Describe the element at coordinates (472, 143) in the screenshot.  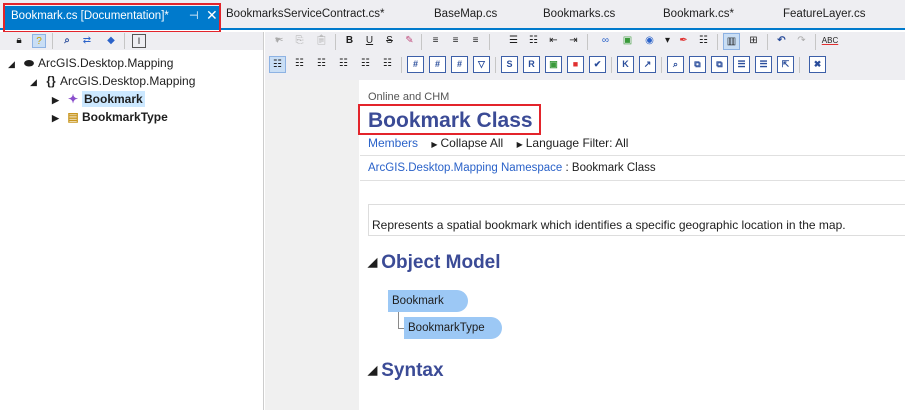
I see `collapse-all-link: Collapse All` at that location.